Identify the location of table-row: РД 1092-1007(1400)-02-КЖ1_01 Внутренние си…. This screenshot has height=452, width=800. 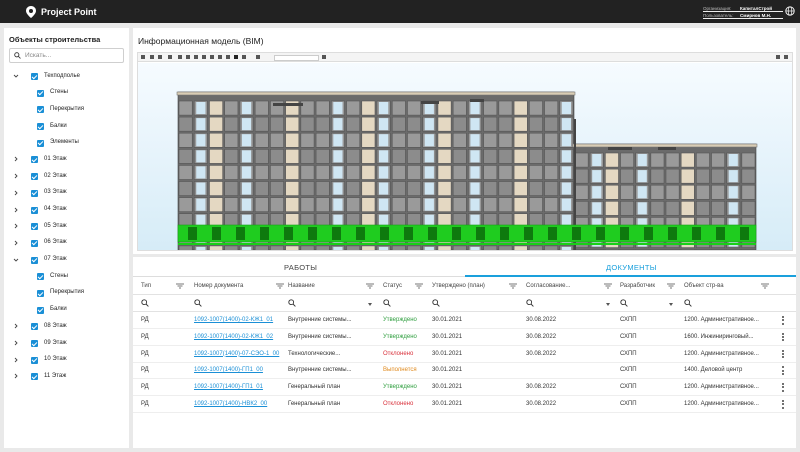
(464, 320).